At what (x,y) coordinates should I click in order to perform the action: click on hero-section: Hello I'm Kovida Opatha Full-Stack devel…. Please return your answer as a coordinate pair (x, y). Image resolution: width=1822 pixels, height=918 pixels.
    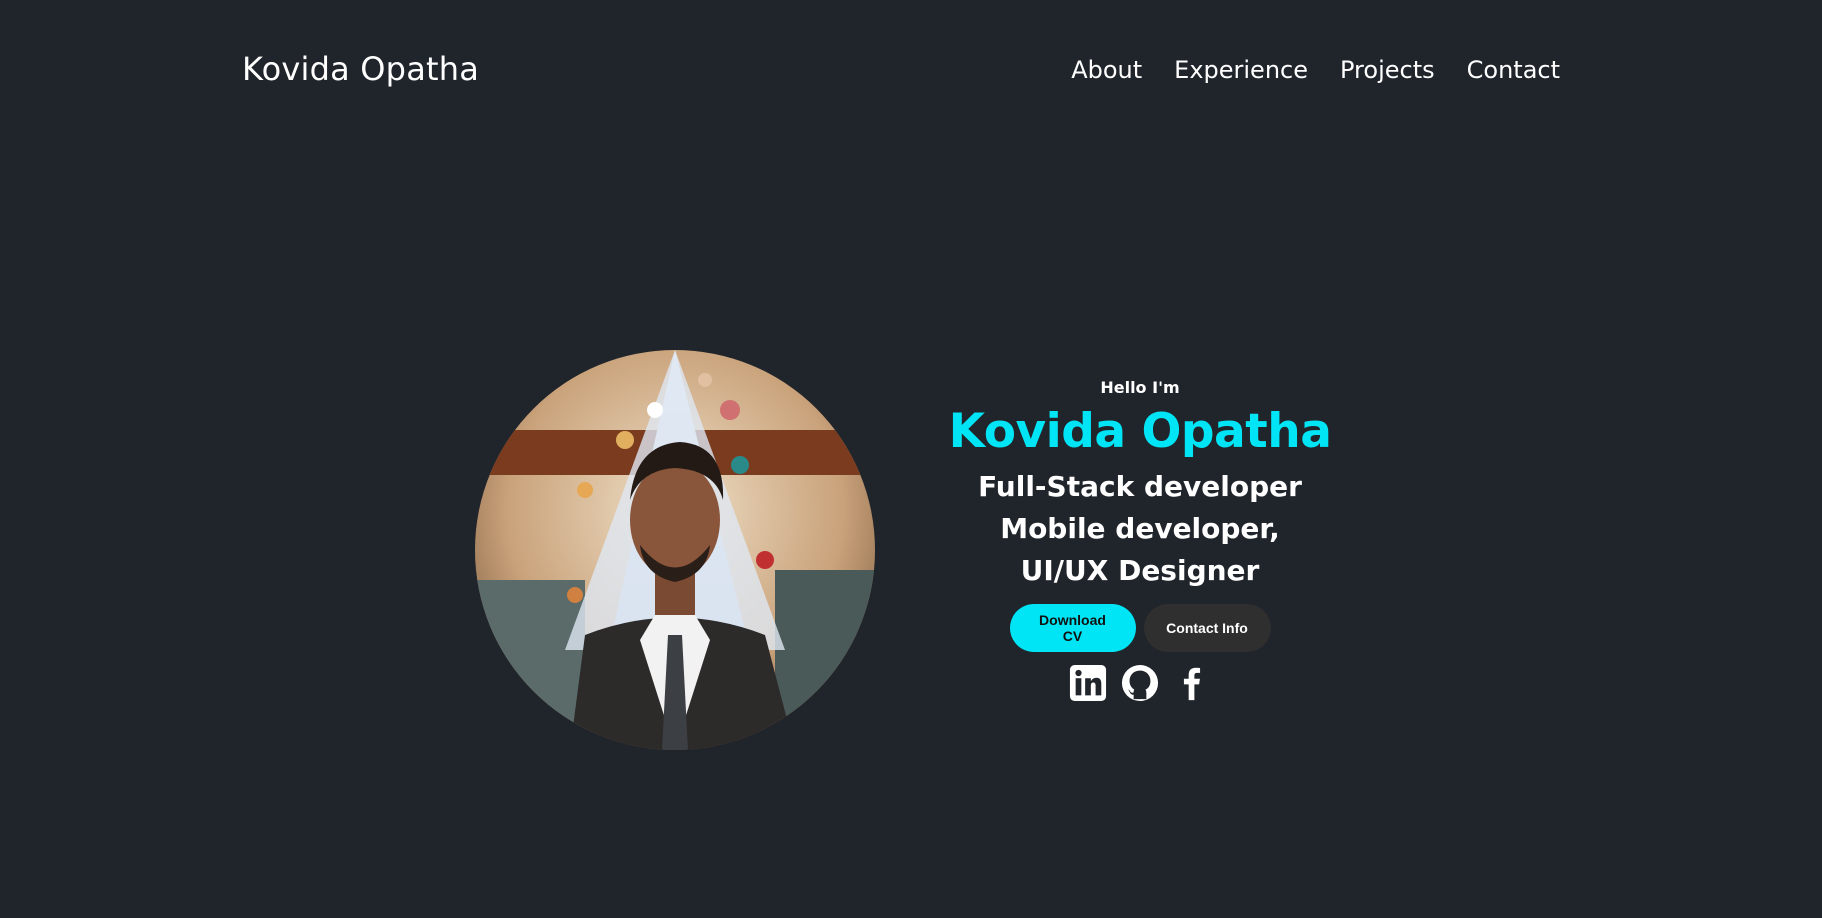
    Looking at the image, I should click on (1140, 540).